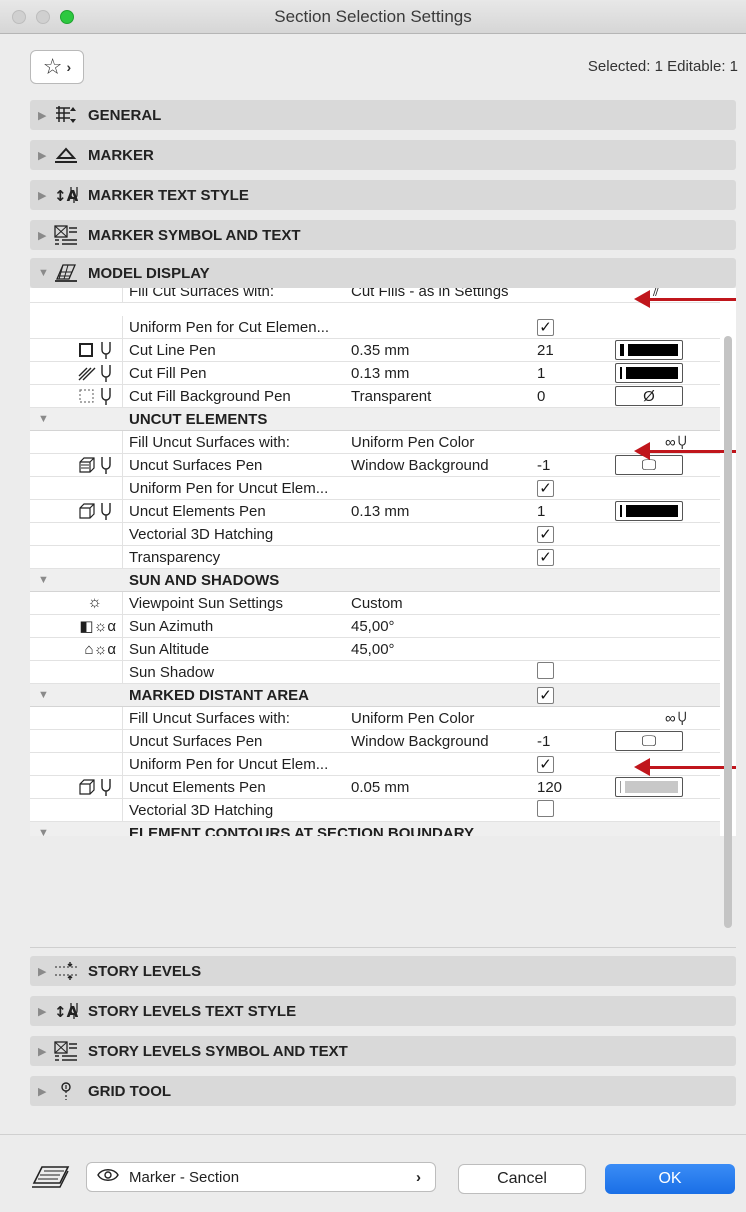 This screenshot has height=1212, width=746. I want to click on model-display-icon, so click(66, 273).